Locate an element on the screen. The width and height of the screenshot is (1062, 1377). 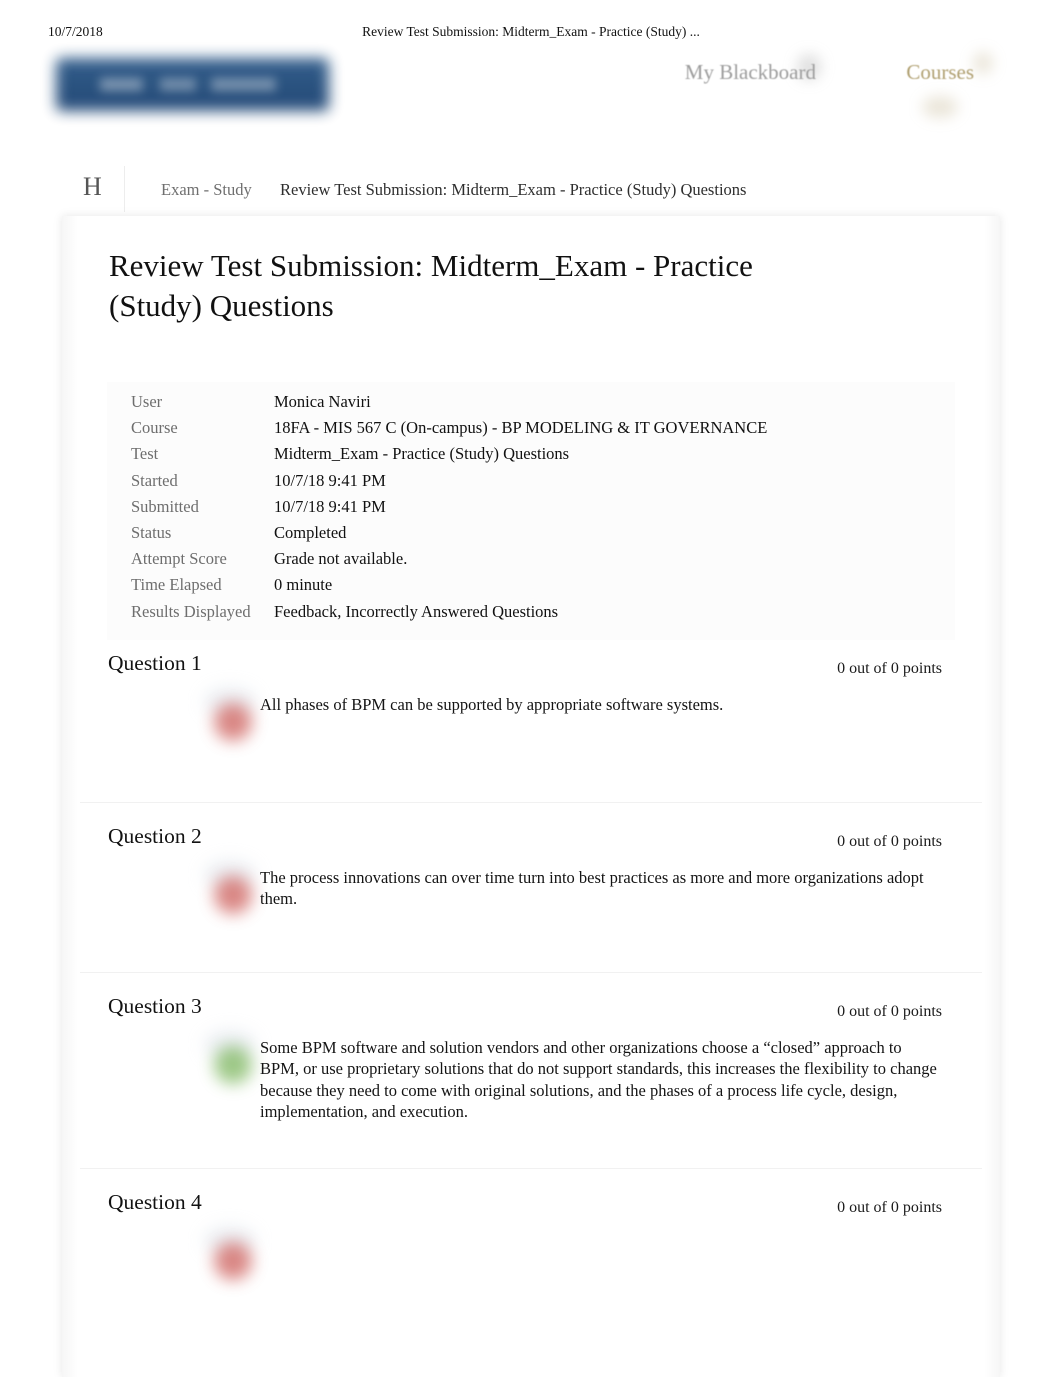
info-label: Time Elapsed is located at coordinates (176, 585).